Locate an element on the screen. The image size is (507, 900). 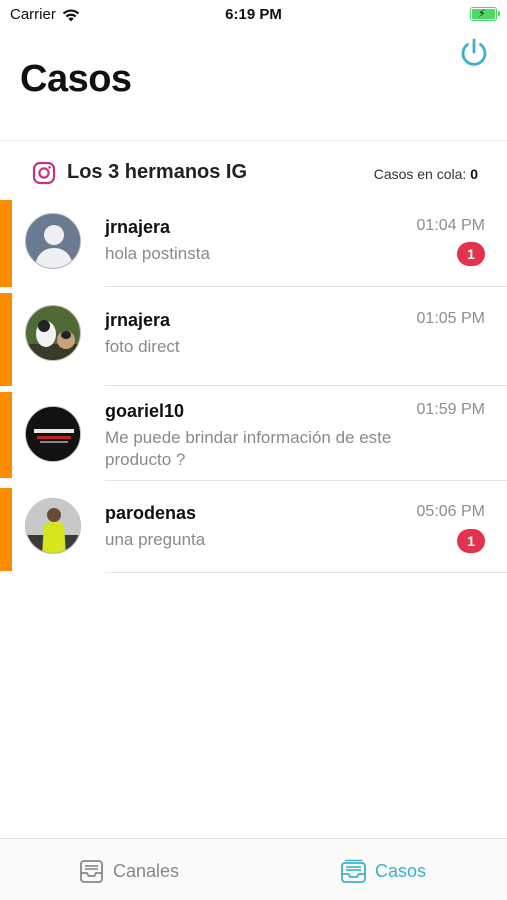
case-time: 01:59 PM is located at coordinates (450, 409).